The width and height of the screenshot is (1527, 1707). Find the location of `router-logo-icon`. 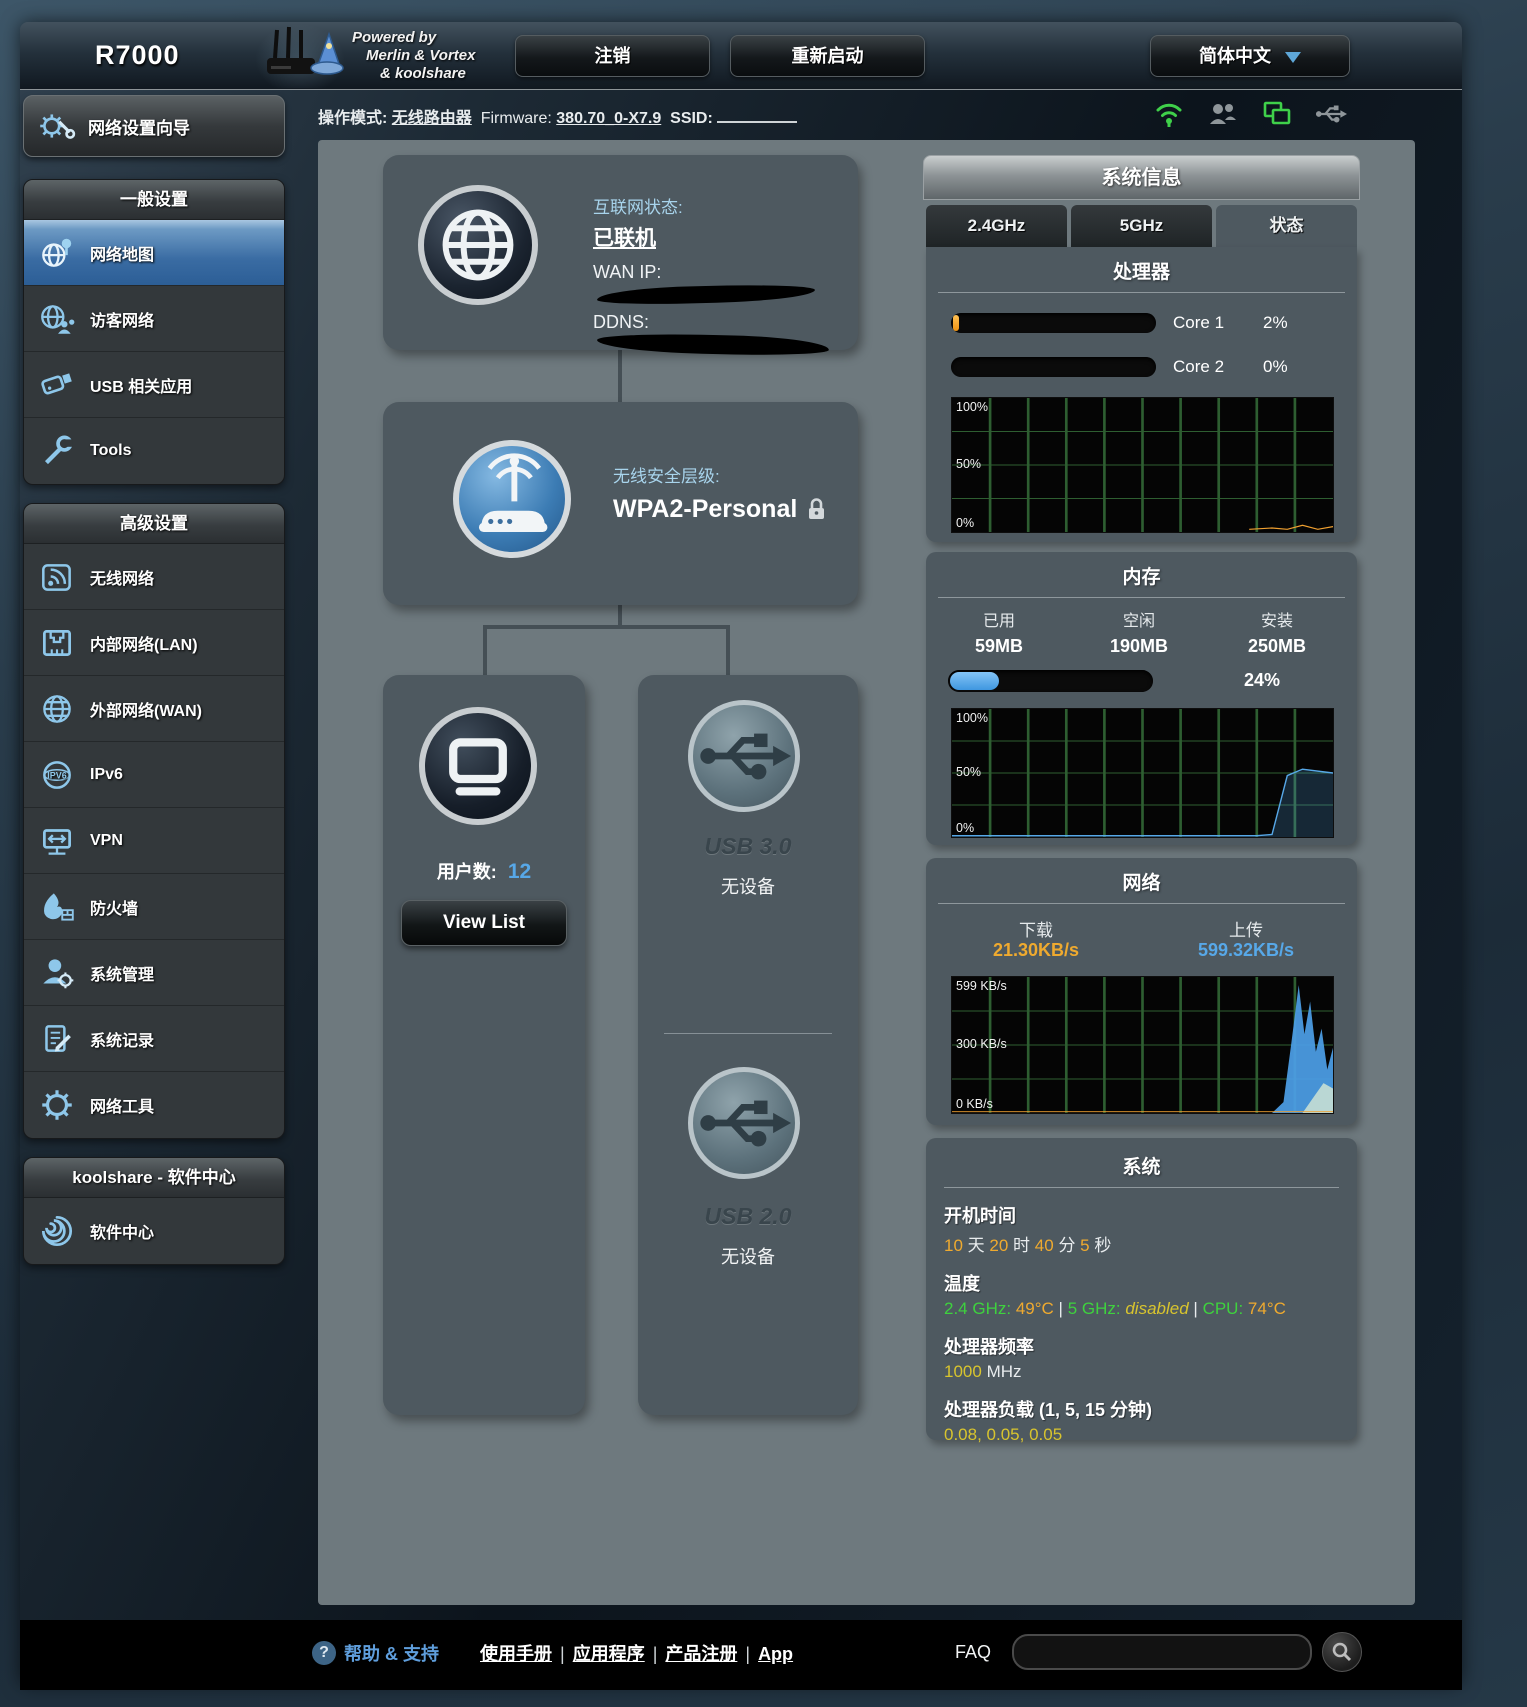

router-logo-icon is located at coordinates (305, 50).